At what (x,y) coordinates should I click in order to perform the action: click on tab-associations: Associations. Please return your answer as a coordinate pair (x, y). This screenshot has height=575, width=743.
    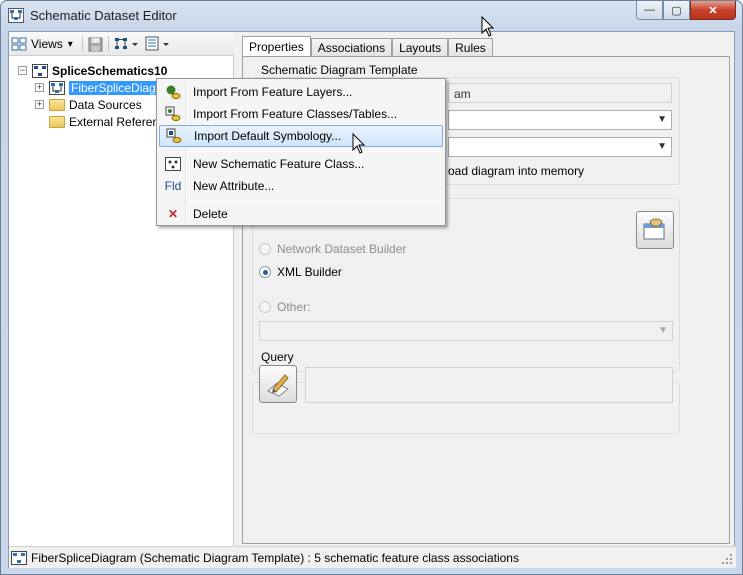
    Looking at the image, I should click on (351, 47).